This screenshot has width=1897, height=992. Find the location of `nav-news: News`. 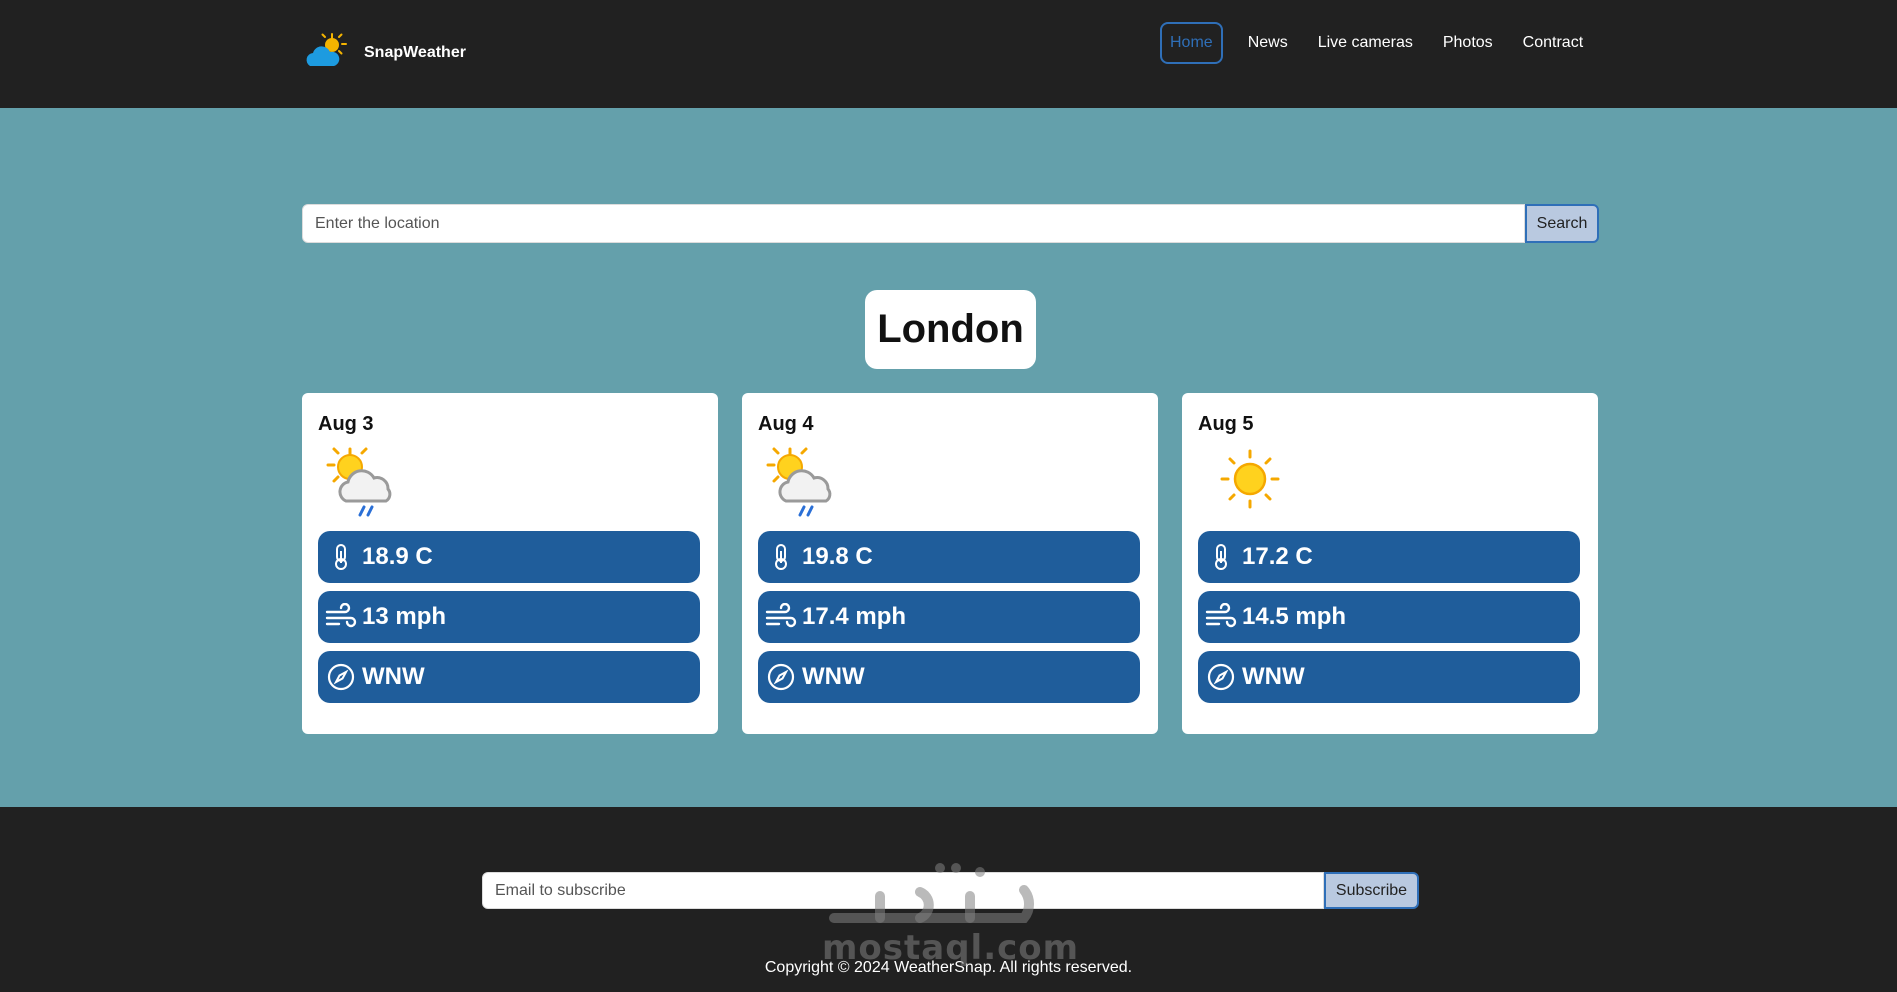

nav-news: News is located at coordinates (1268, 43).